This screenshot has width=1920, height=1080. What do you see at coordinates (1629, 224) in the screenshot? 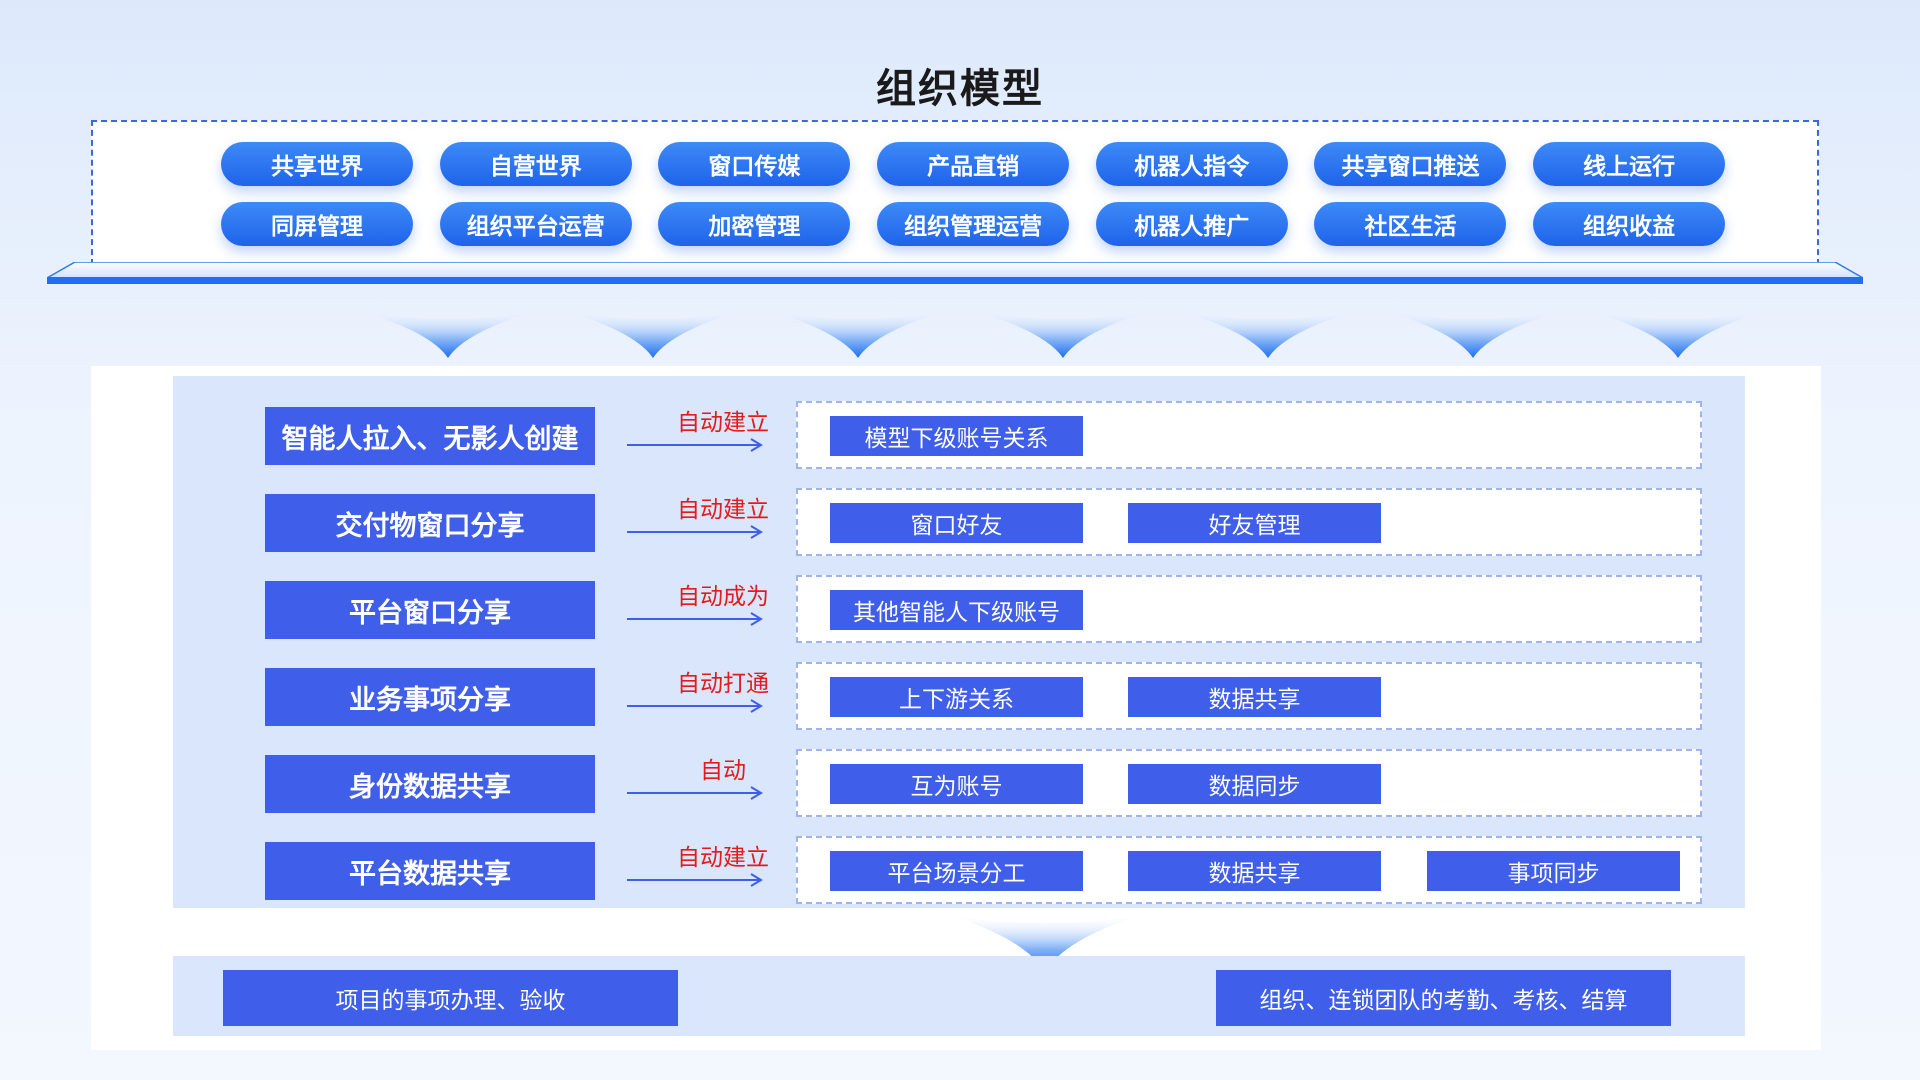
I see `feature-pill: 组织收益` at bounding box center [1629, 224].